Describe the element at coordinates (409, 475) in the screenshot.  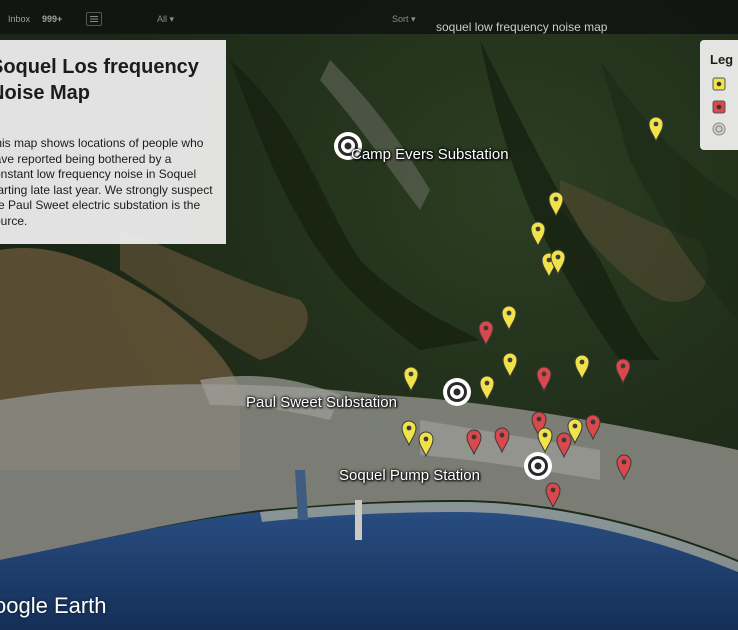
I see `soquel-pump-station-label: Soquel Pump Station` at that location.